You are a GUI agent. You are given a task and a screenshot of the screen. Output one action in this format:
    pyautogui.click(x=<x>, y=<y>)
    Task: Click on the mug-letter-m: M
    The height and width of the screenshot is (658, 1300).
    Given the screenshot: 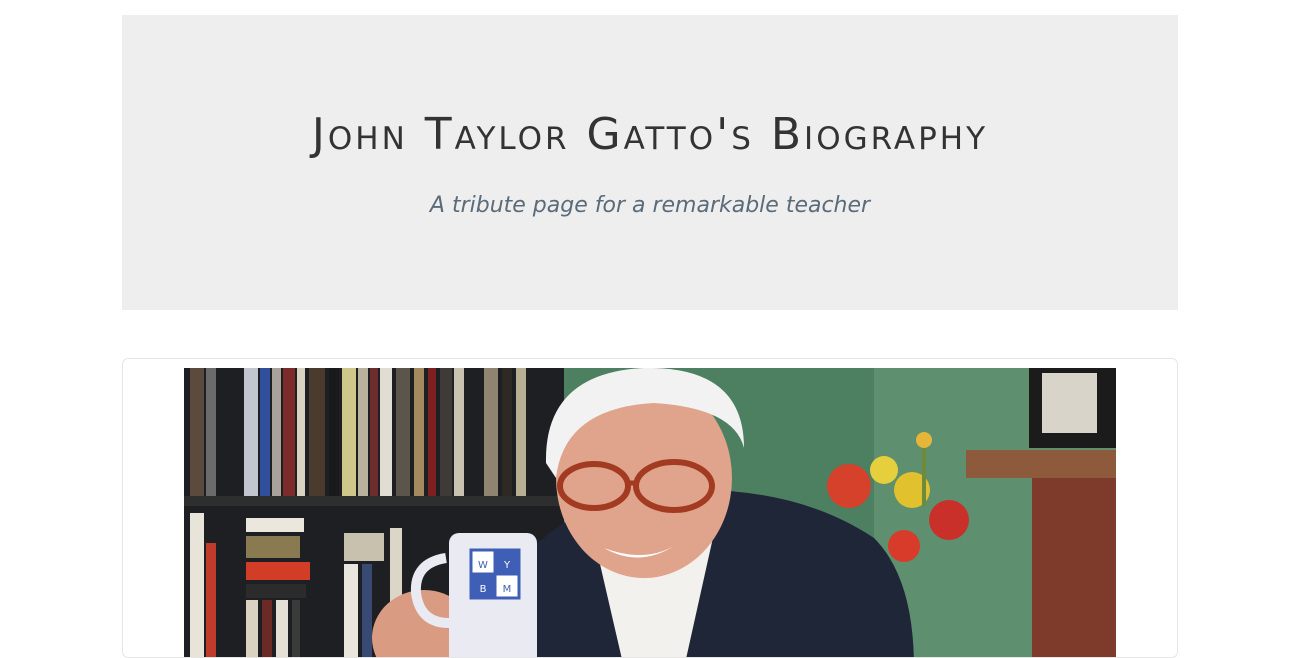 What is the action you would take?
    pyautogui.click(x=507, y=589)
    